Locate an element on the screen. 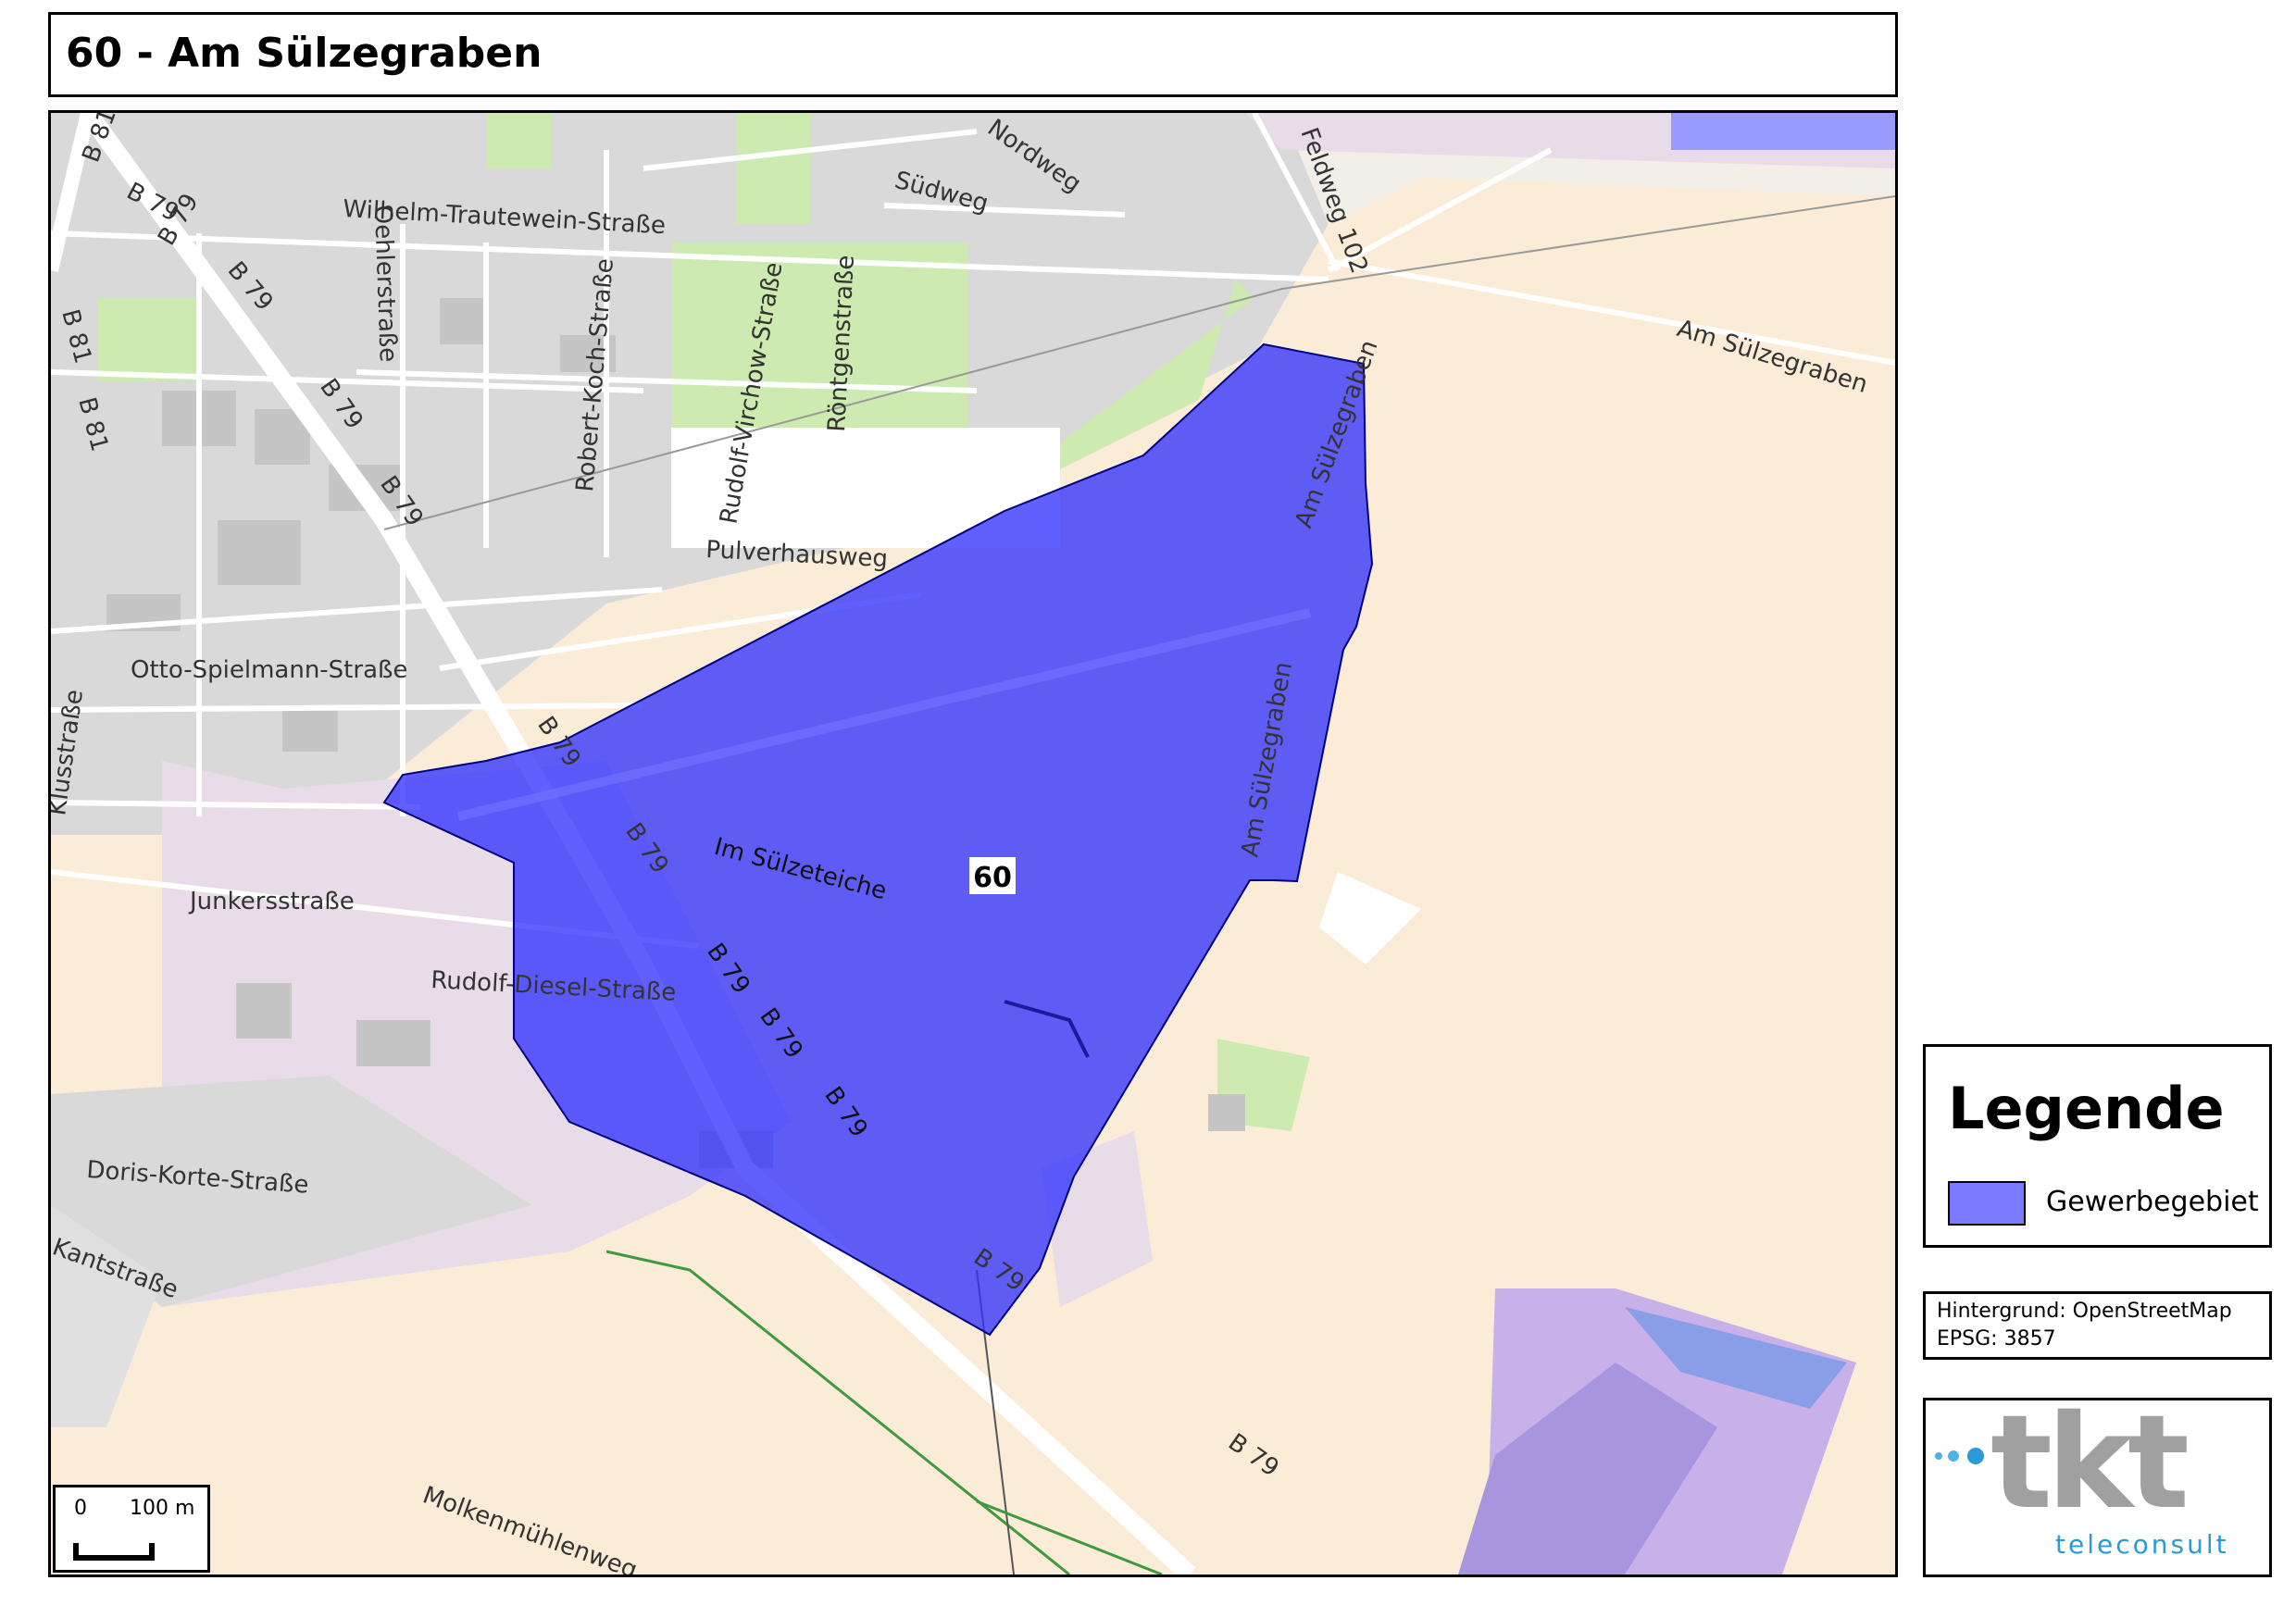  legend-item-label: Gewerbegebiet is located at coordinates (2152, 1202).